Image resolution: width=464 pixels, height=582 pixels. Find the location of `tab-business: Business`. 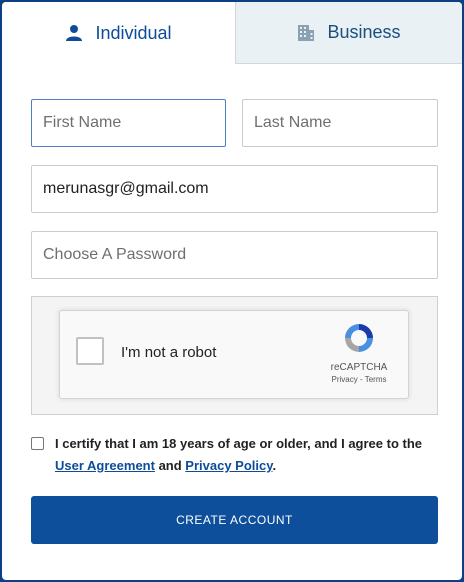

tab-business: Business is located at coordinates (348, 33).